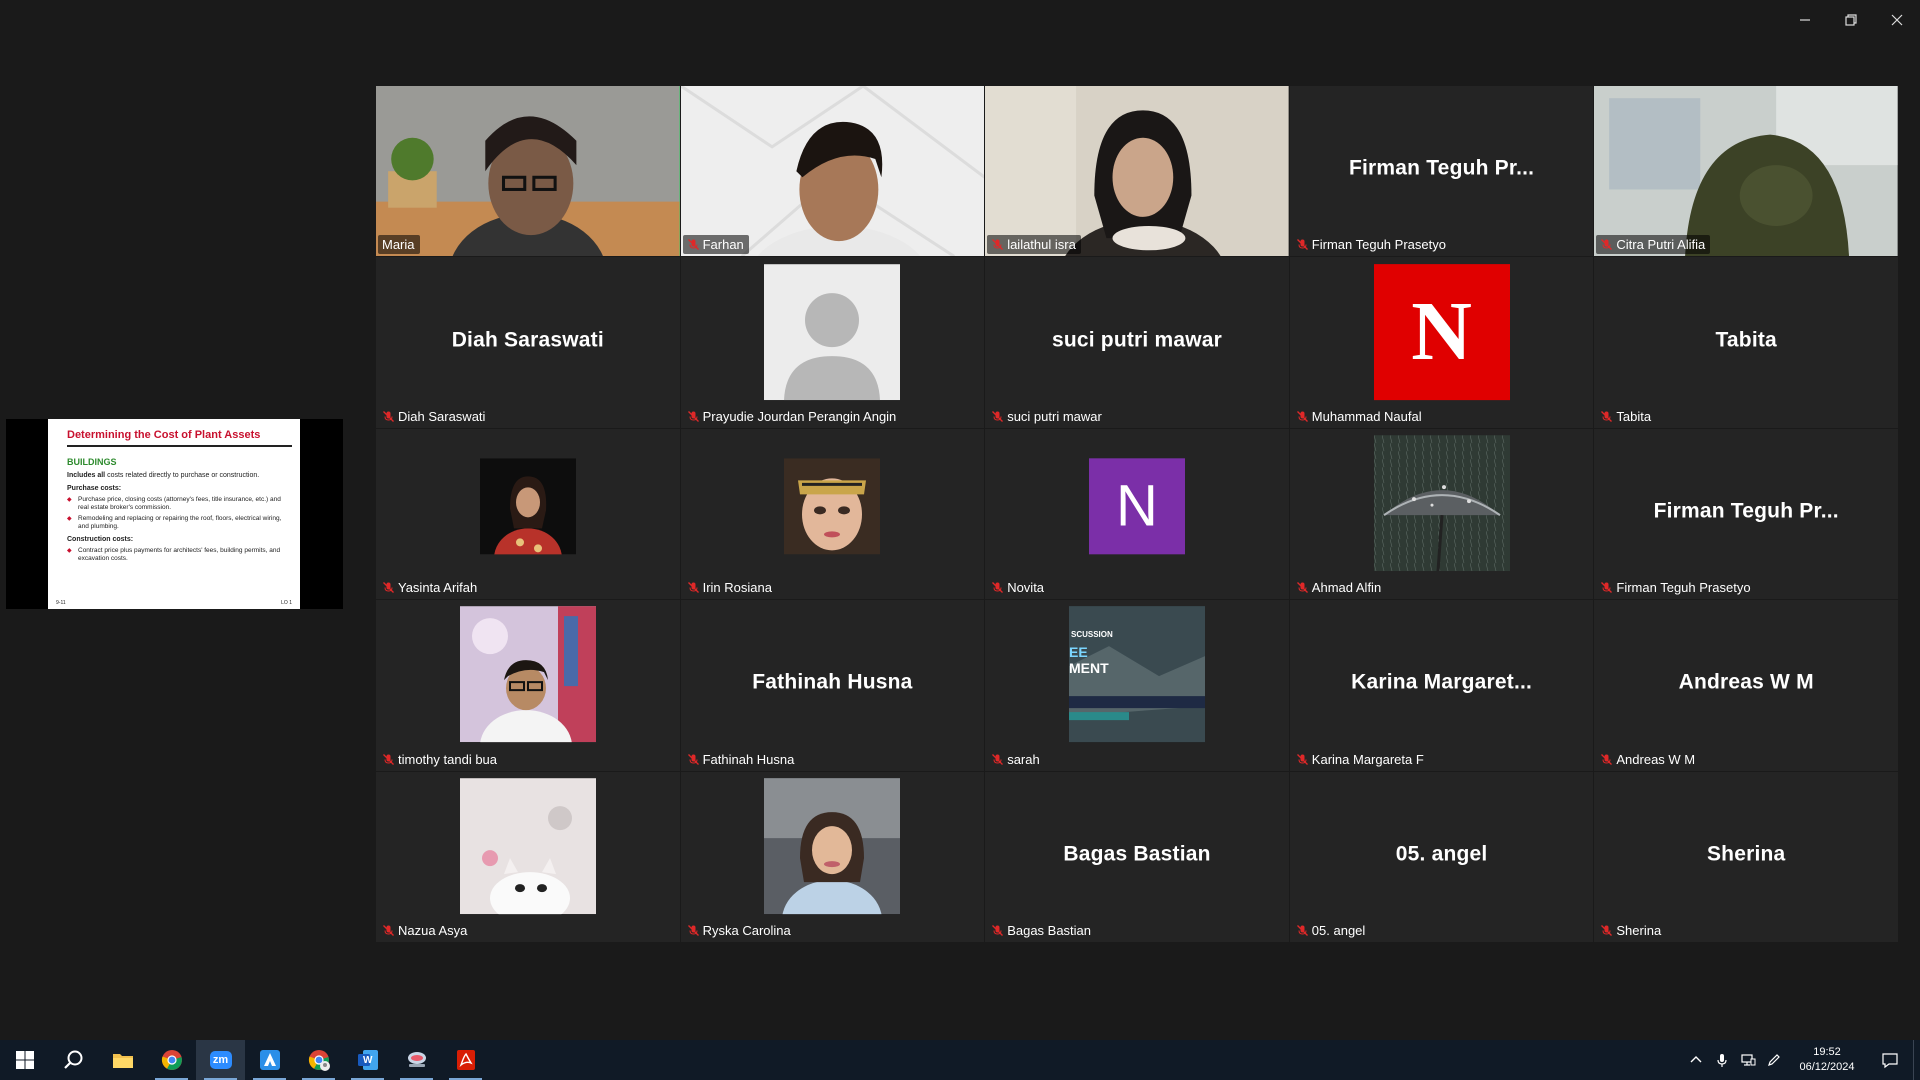 The height and width of the screenshot is (1080, 1920). I want to click on participant-tile: suci putri mawar suci putri mawar, so click(1137, 342).